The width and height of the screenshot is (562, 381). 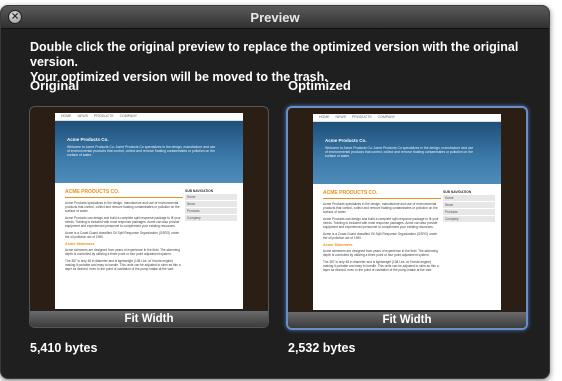 What do you see at coordinates (322, 348) in the screenshot?
I see `optimized-size: 2,532 bytes` at bounding box center [322, 348].